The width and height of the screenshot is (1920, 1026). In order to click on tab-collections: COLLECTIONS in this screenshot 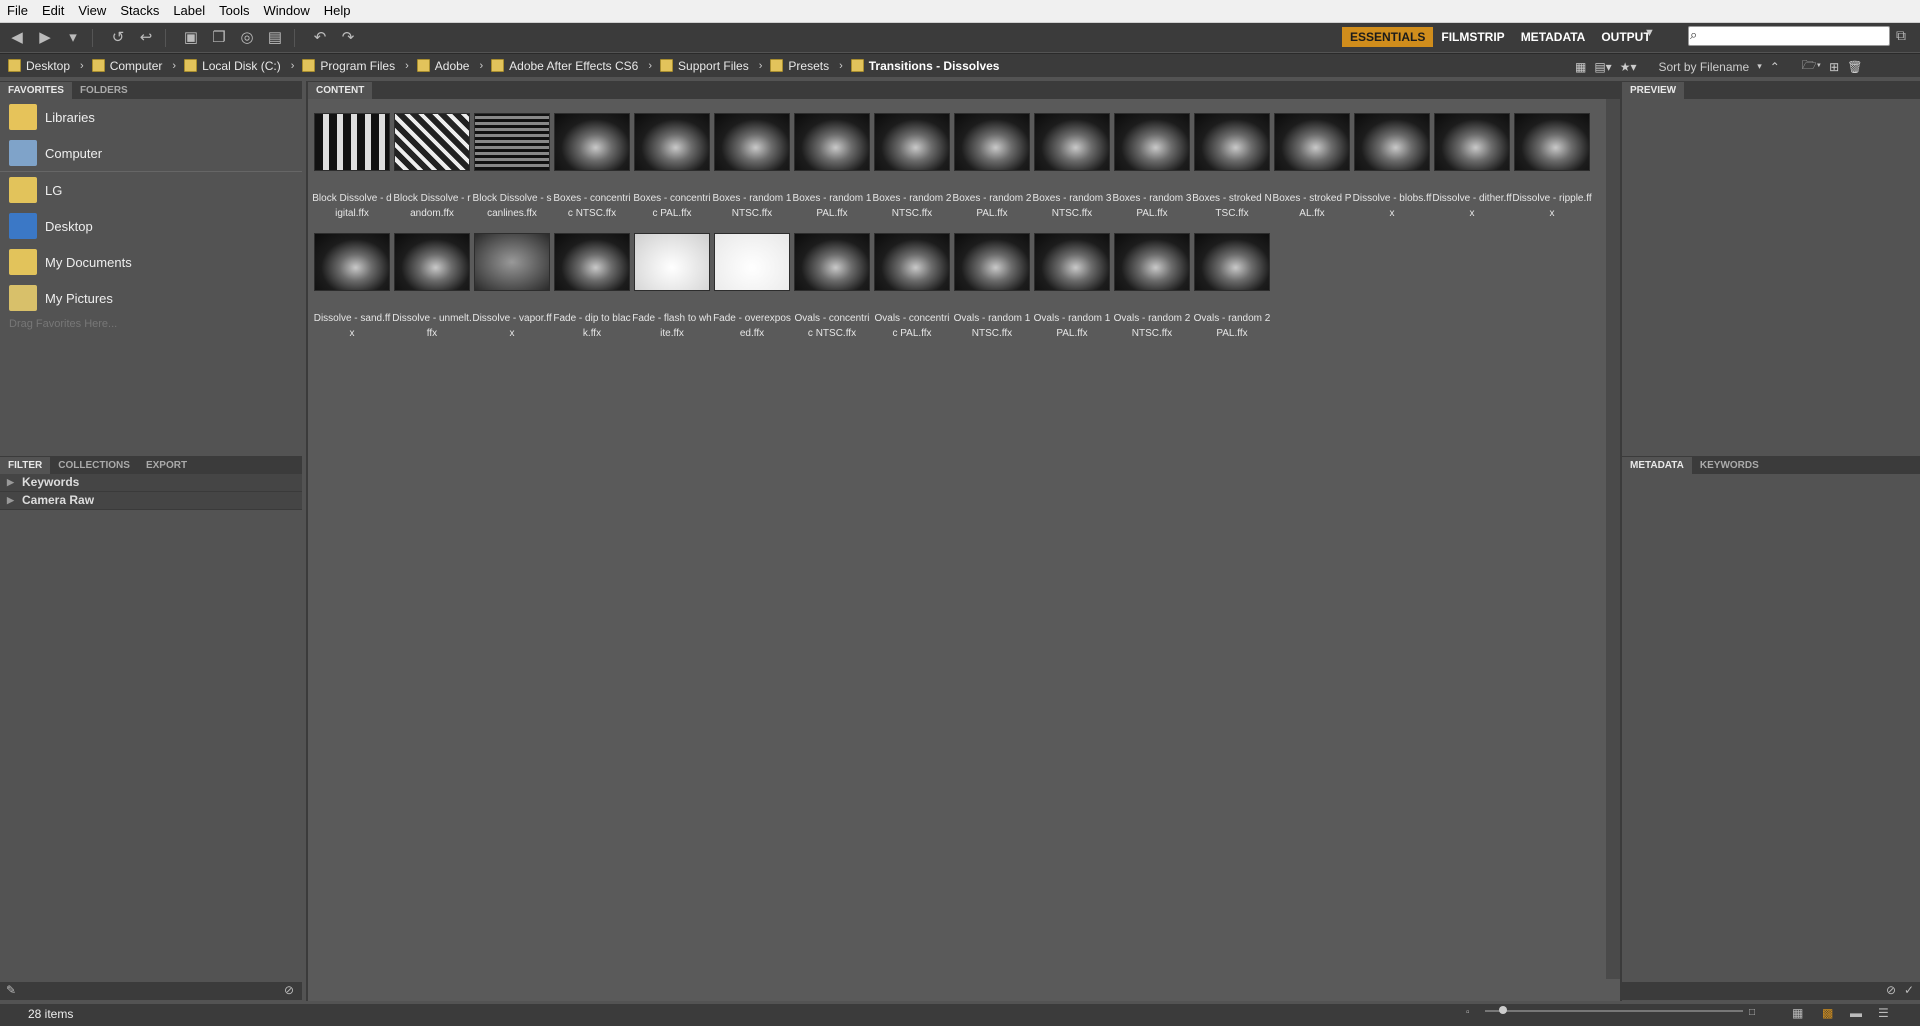, I will do `click(94, 465)`.